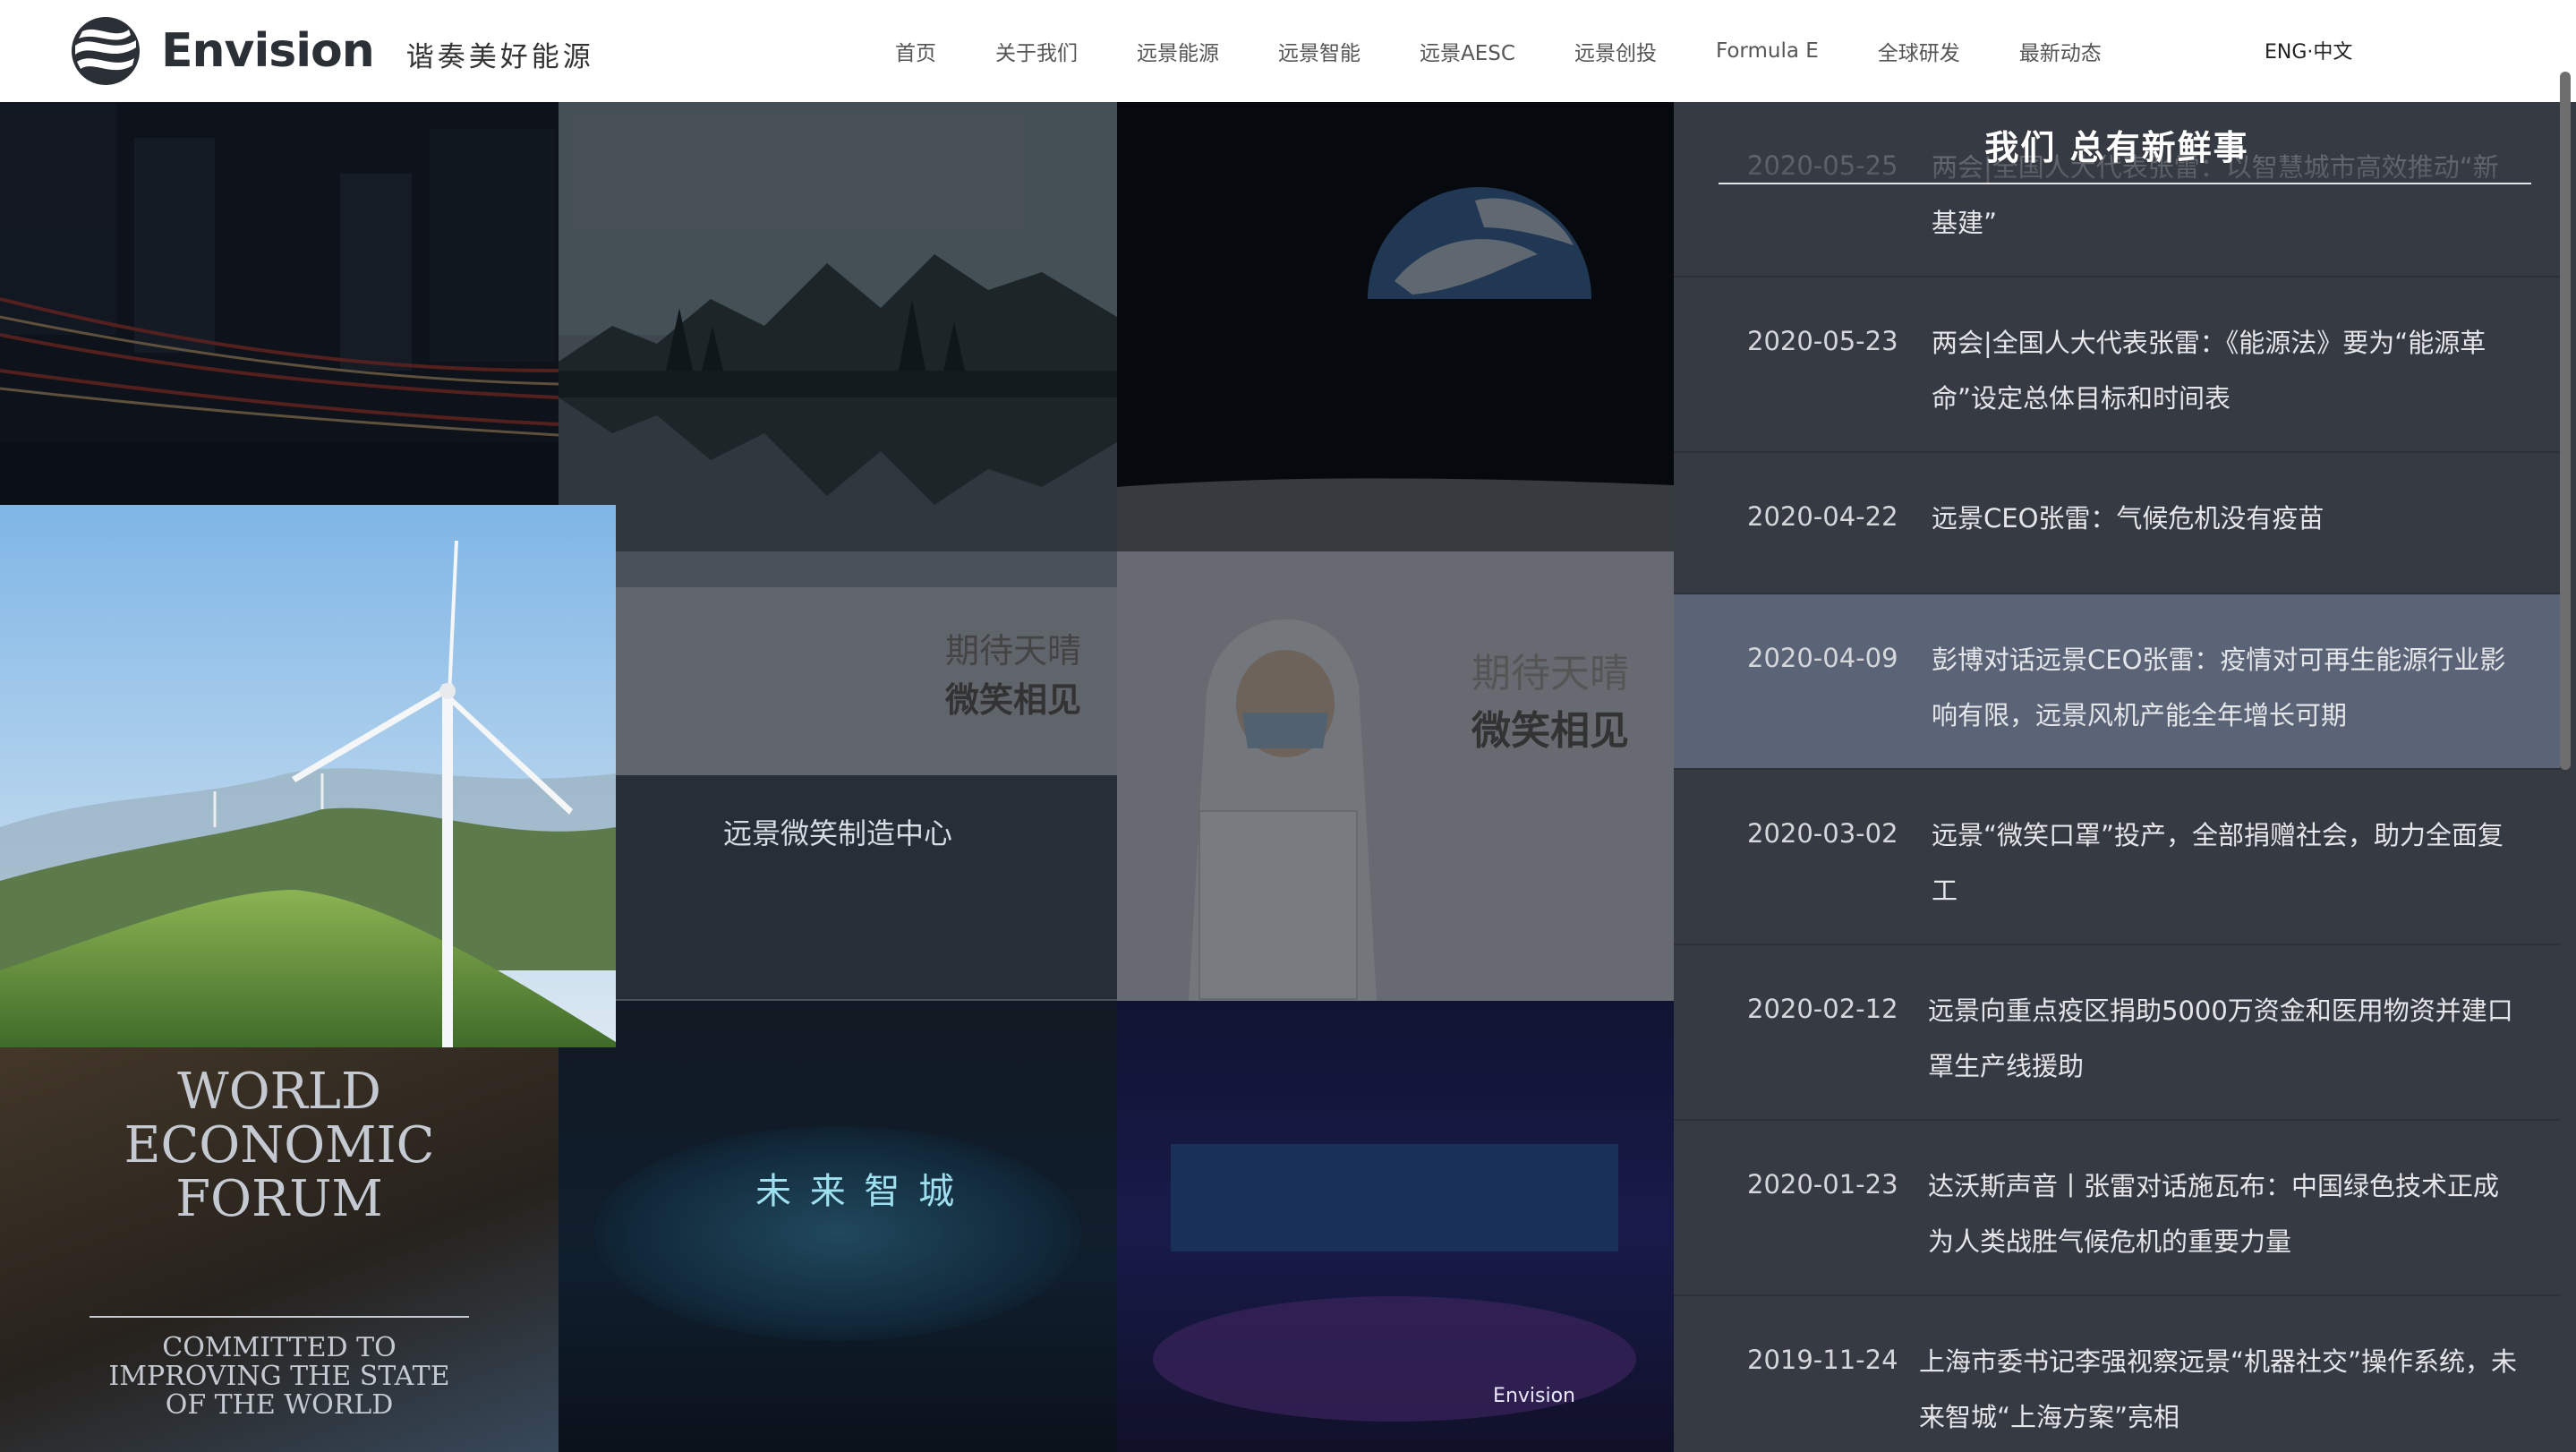 This screenshot has width=2576, height=1452. Describe the element at coordinates (1467, 51) in the screenshot. I see `nav-envision-aesc: 远景AESC` at that location.